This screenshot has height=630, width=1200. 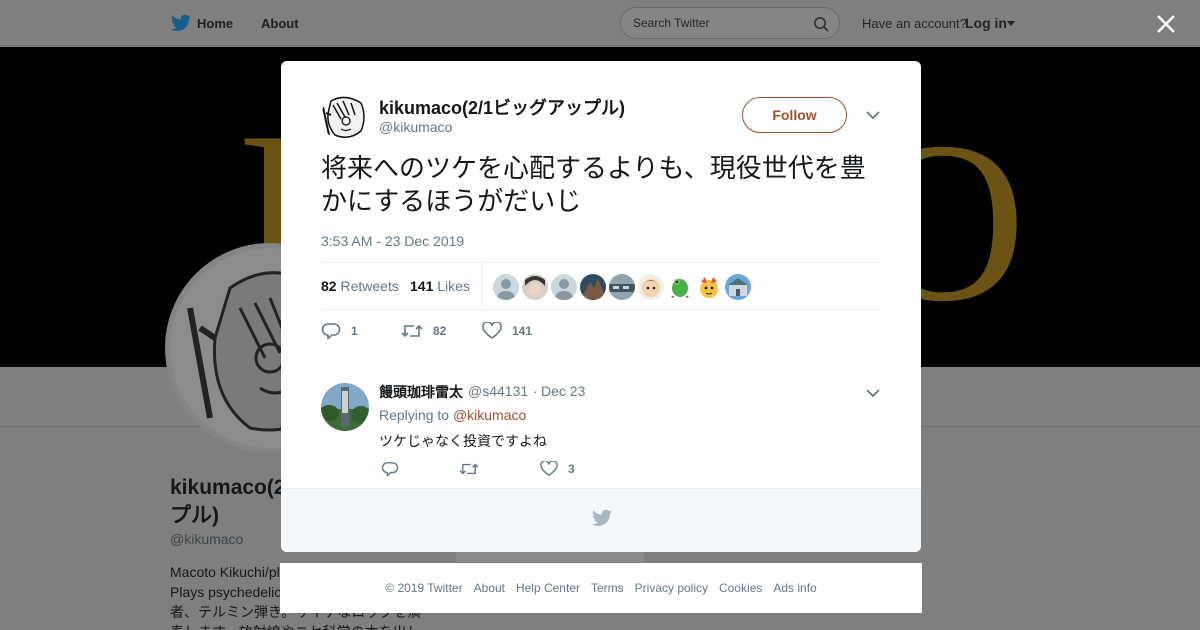 I want to click on replying-to: Replying to @kikumaco, so click(x=452, y=415).